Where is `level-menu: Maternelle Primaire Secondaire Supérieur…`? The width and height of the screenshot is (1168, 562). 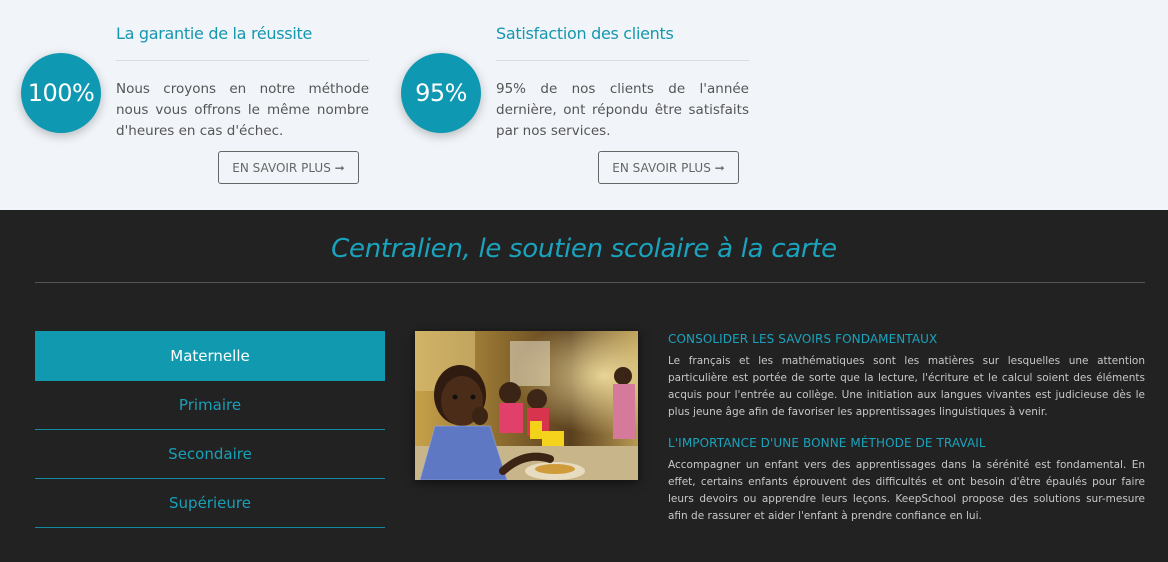 level-menu: Maternelle Primaire Secondaire Supérieur… is located at coordinates (210, 429).